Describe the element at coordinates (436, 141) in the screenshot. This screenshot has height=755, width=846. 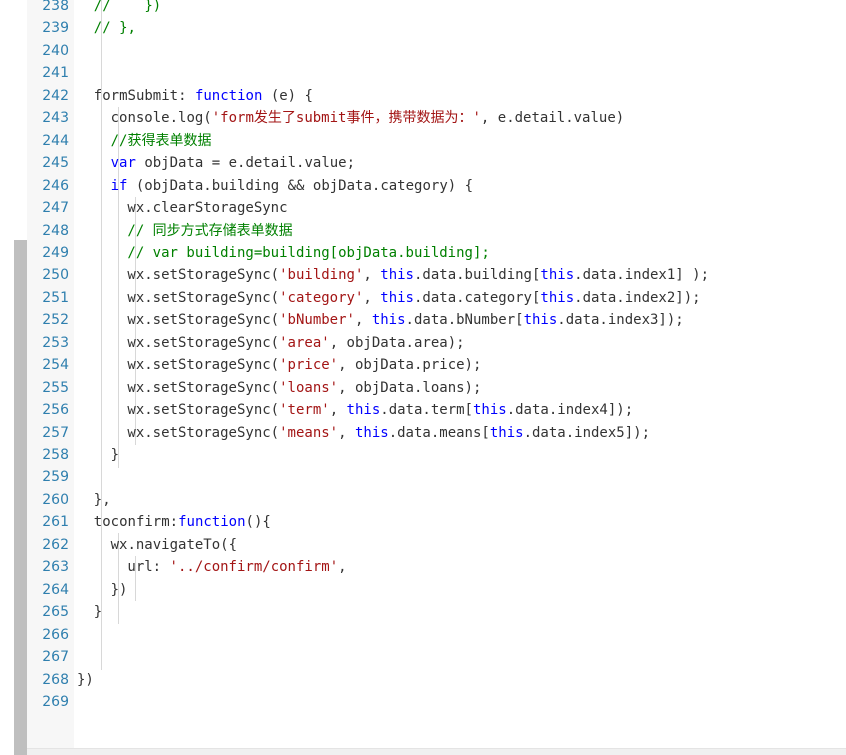
I see `code-line: 244 //获得表单数据` at that location.